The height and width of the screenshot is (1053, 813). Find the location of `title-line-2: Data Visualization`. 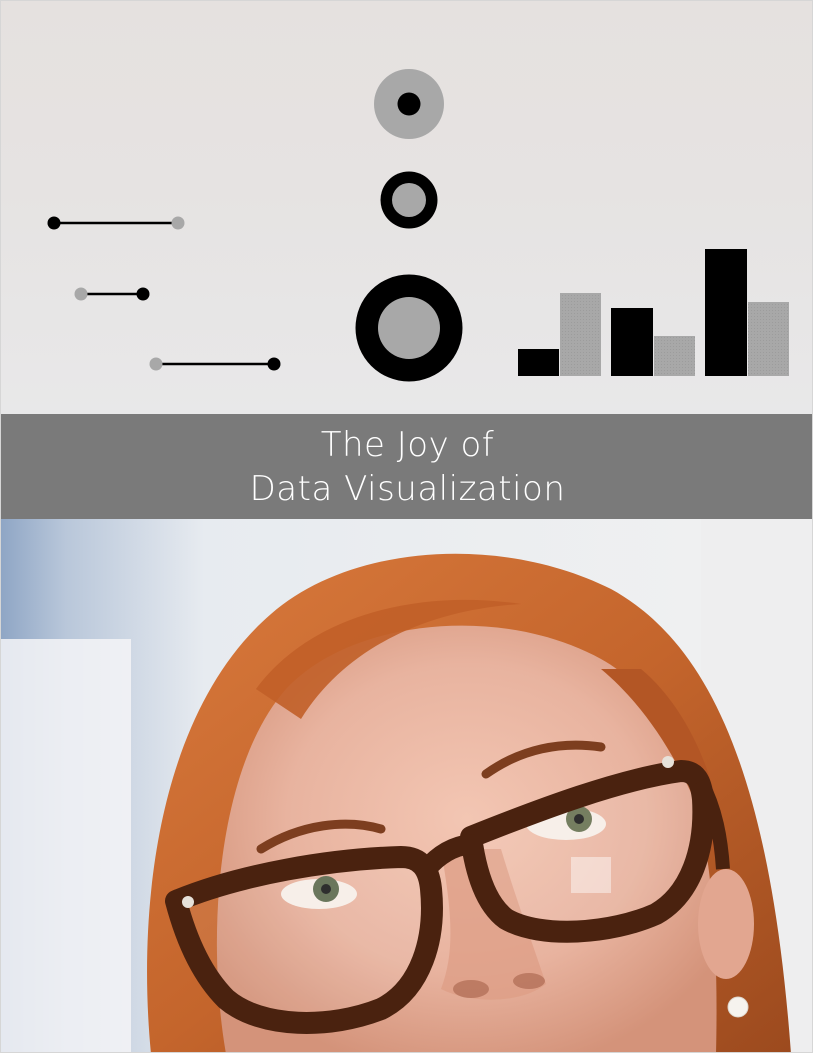

title-line-2: Data Visualization is located at coordinates (407, 488).